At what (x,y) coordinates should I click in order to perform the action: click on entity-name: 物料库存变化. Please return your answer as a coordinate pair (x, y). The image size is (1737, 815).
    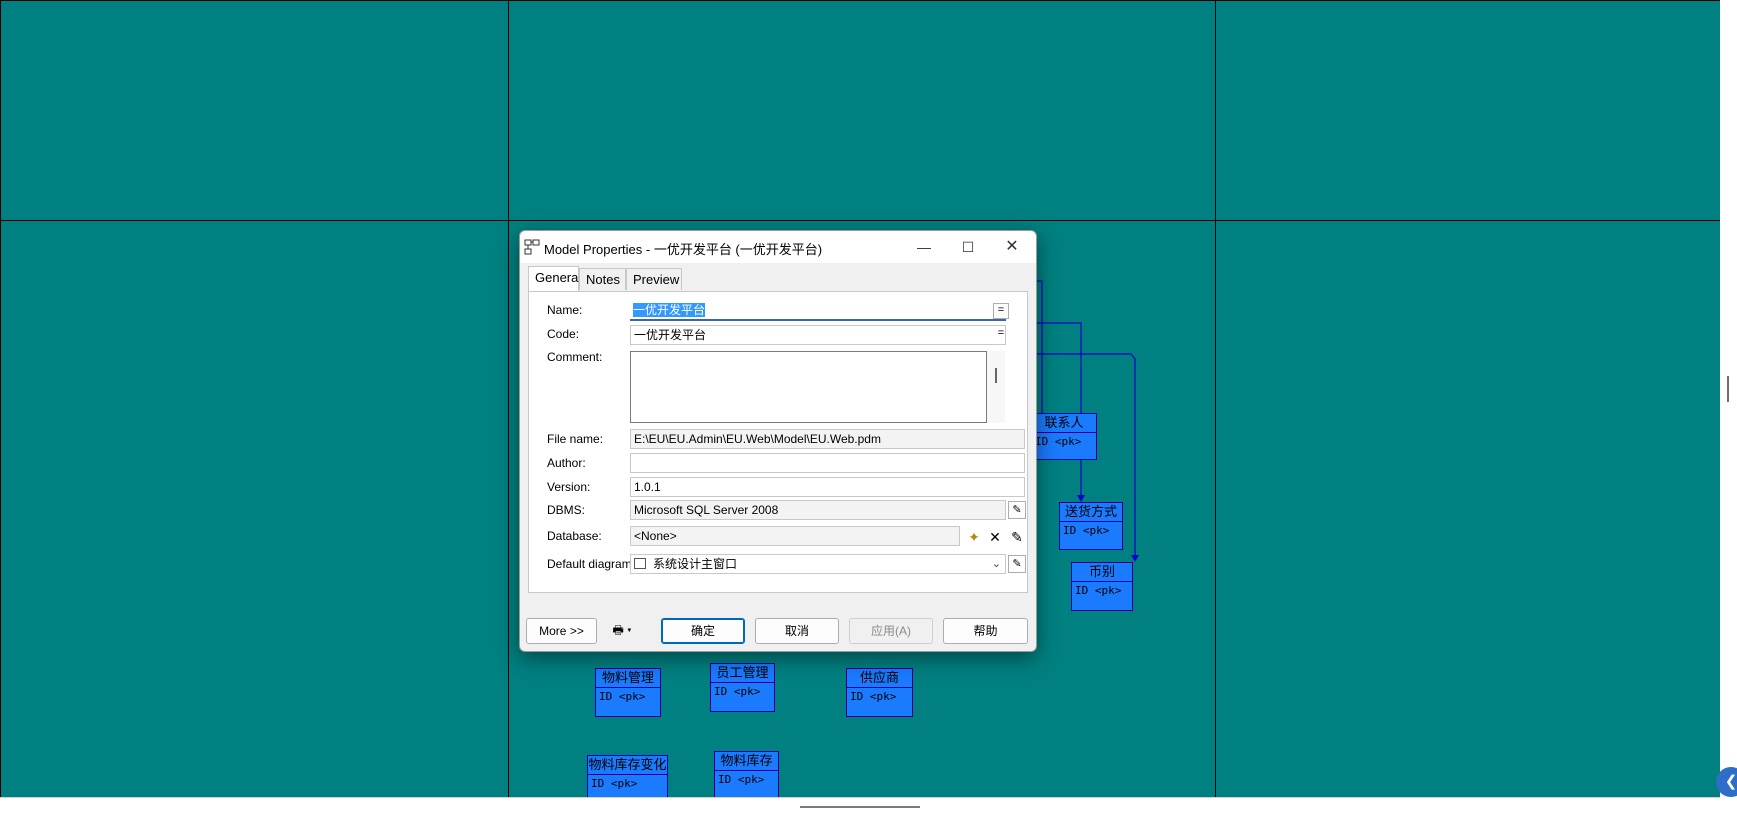
    Looking at the image, I should click on (627, 765).